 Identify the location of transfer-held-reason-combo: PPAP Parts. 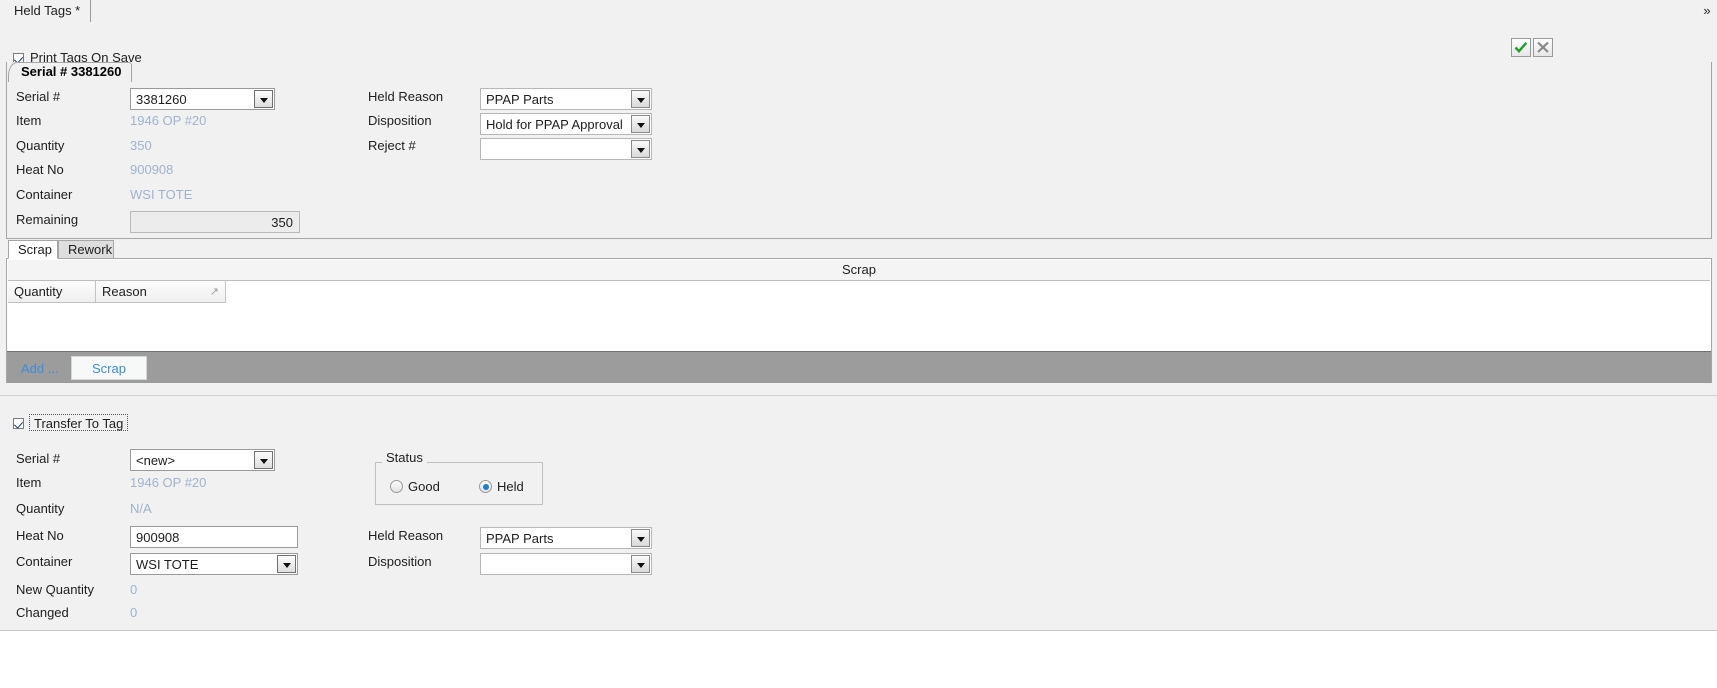
(566, 538).